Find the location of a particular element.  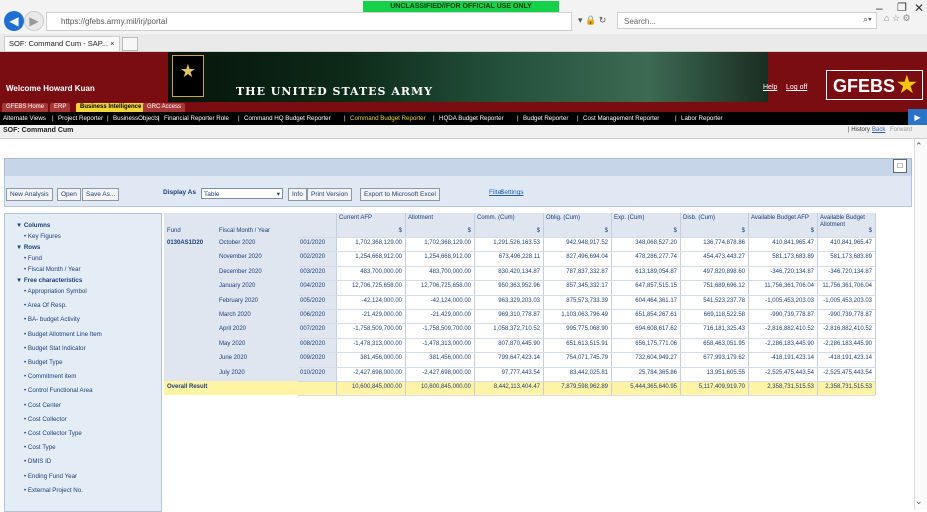

nav-free-characteristic-item: • Budget Allotment Line Item is located at coordinates (63, 334).